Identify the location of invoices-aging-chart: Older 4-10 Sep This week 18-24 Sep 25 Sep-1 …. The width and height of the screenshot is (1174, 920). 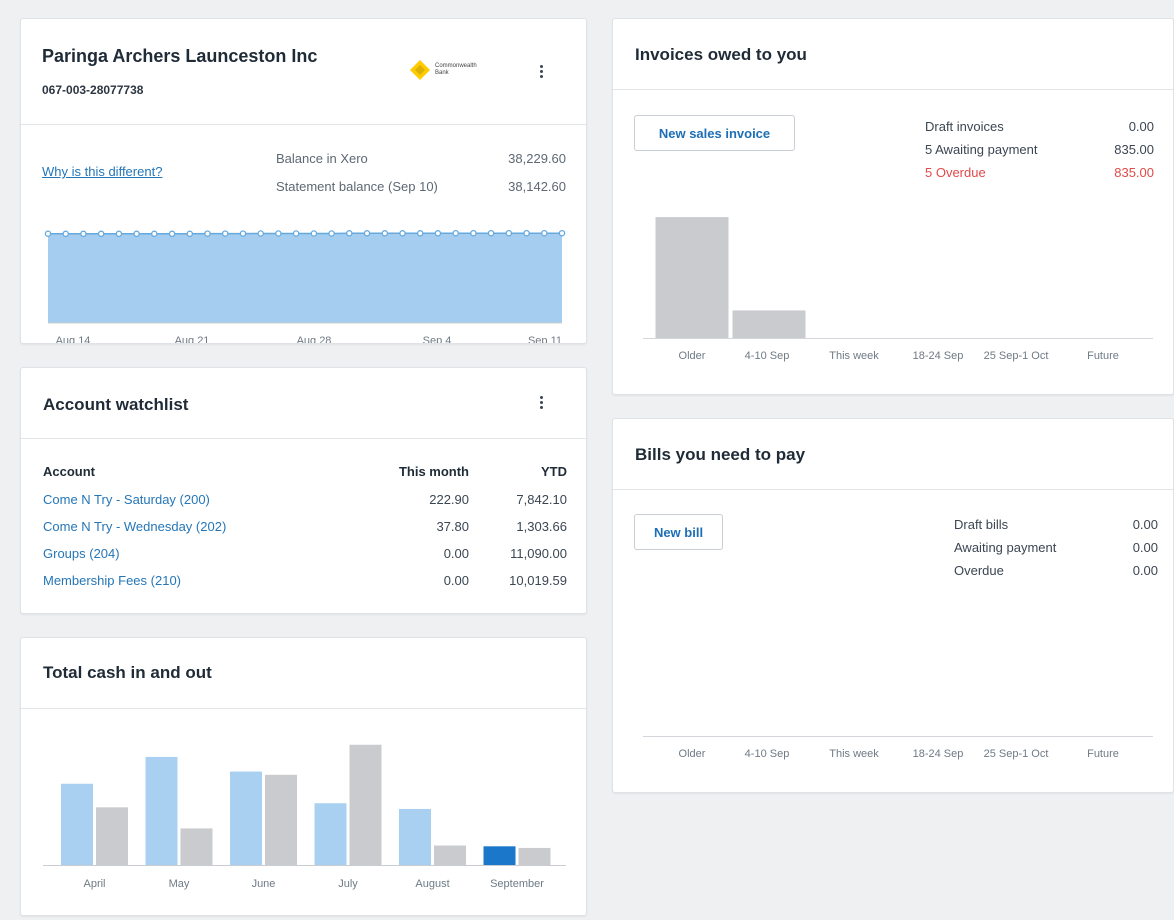
(898, 289).